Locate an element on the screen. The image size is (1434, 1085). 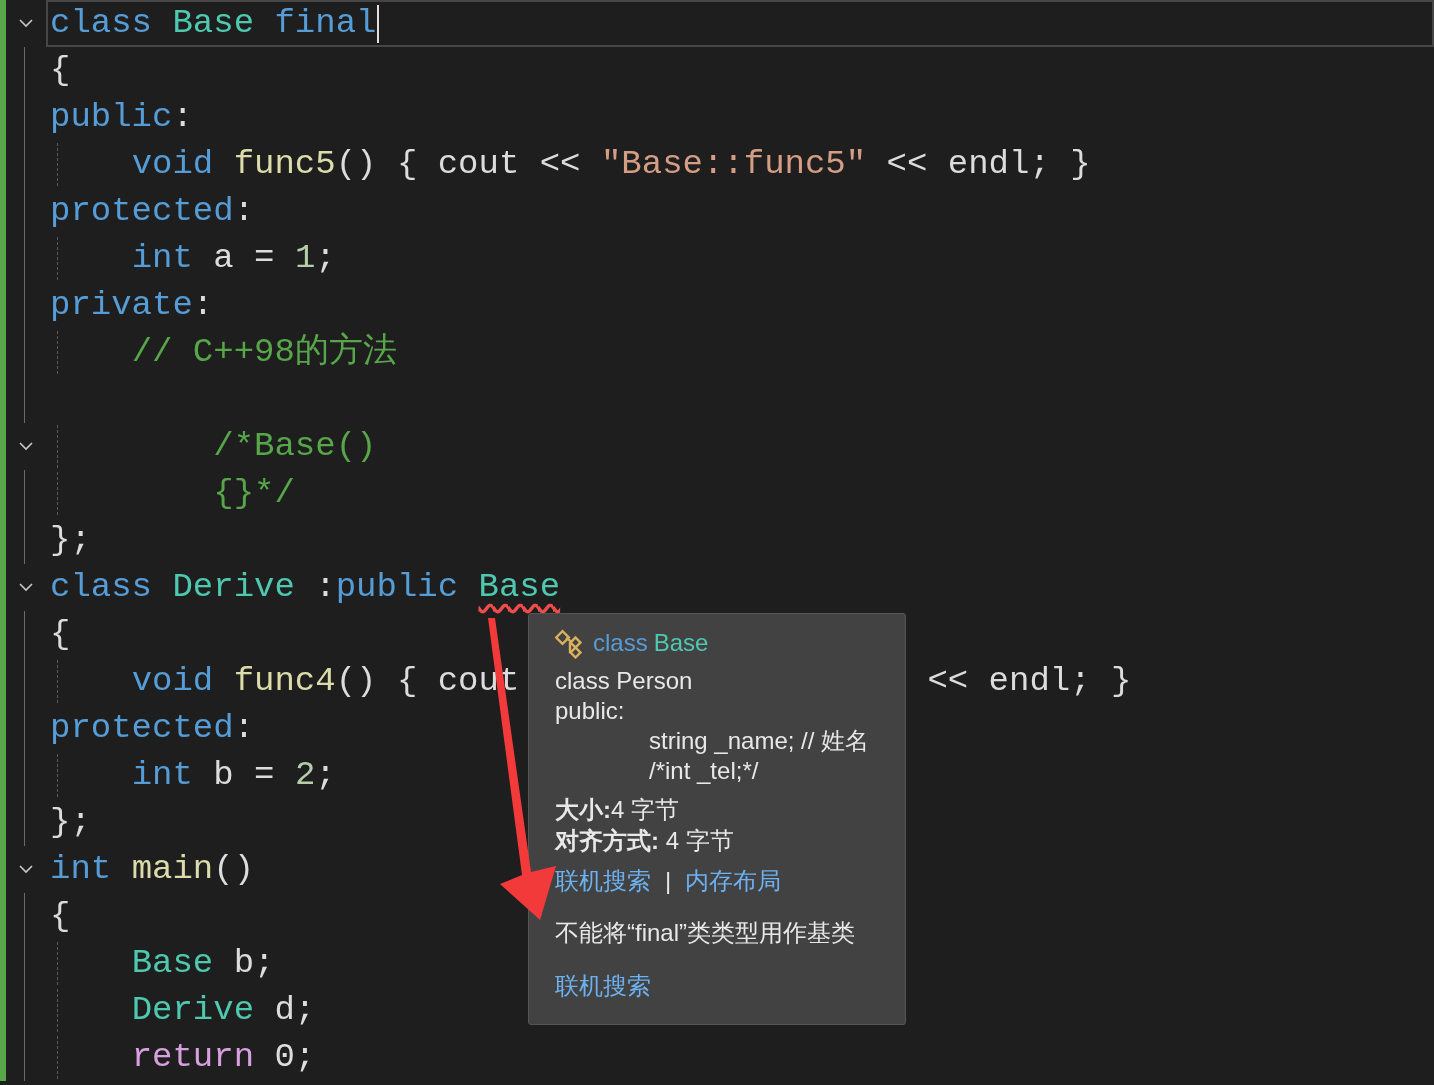
function-name: func4 is located at coordinates (284, 681).